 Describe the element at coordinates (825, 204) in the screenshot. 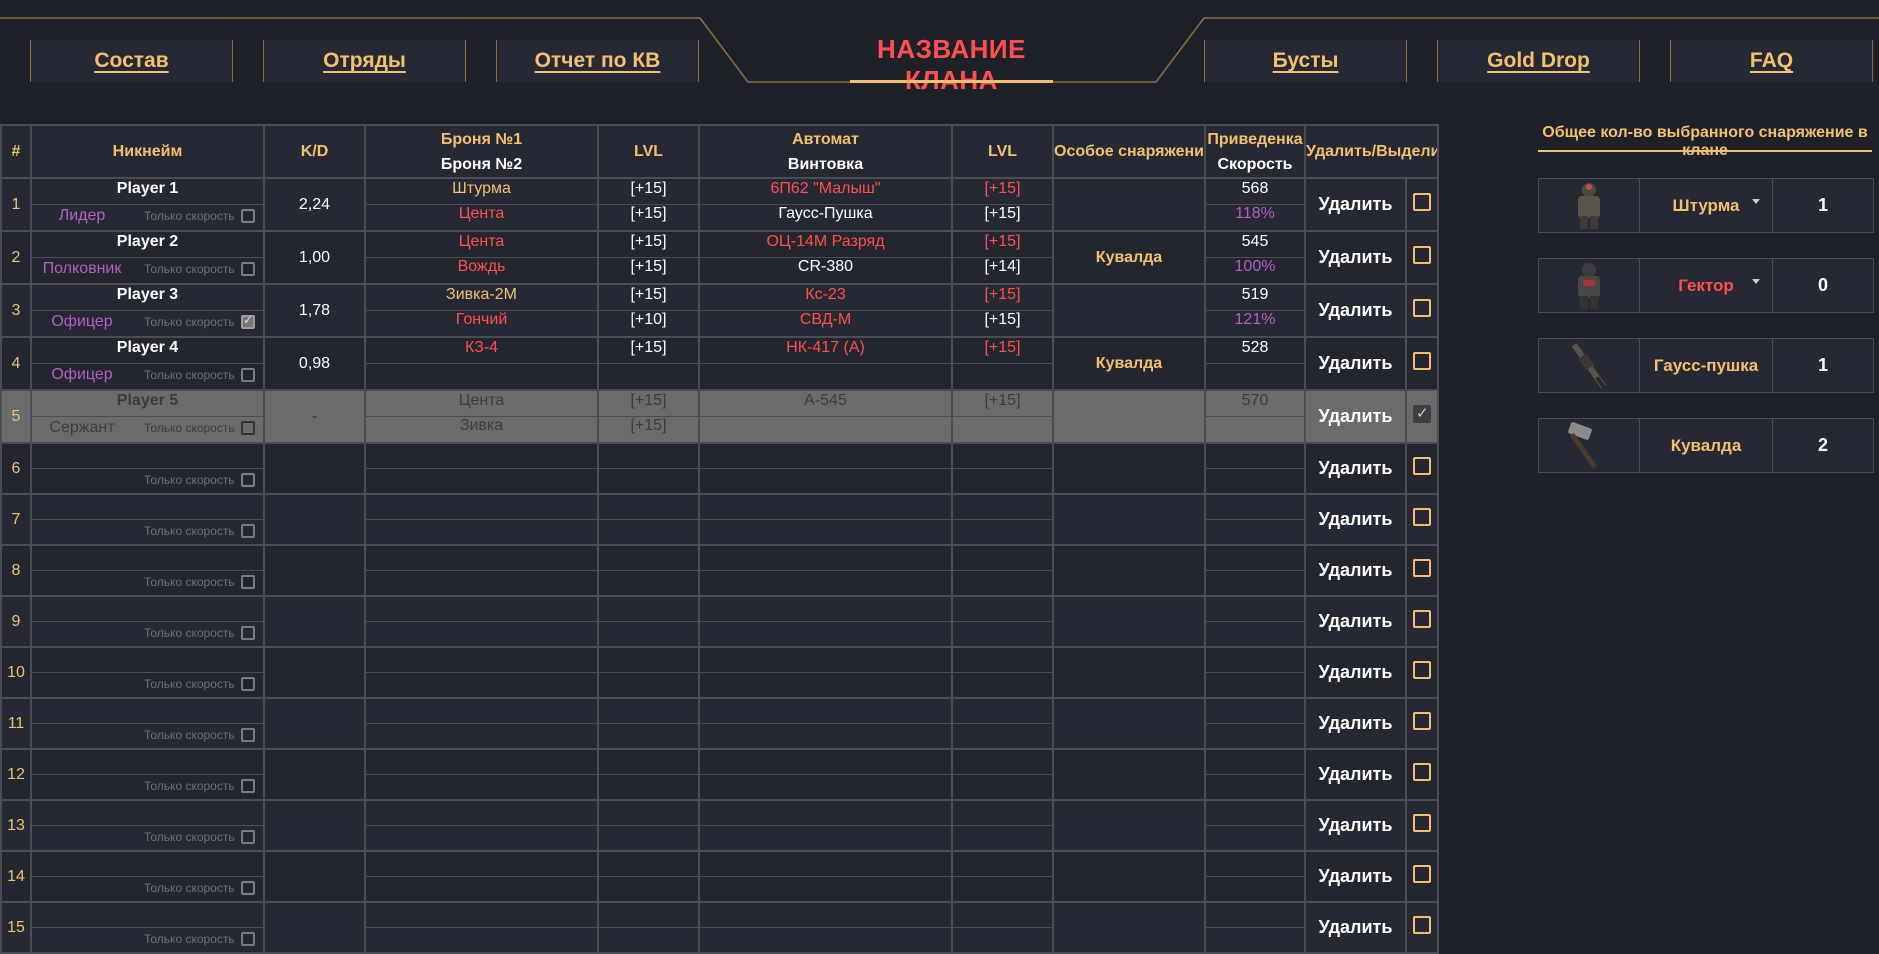

I see `weapon-cell: 6П62 "Малыш" Гаусс-Пушка` at that location.